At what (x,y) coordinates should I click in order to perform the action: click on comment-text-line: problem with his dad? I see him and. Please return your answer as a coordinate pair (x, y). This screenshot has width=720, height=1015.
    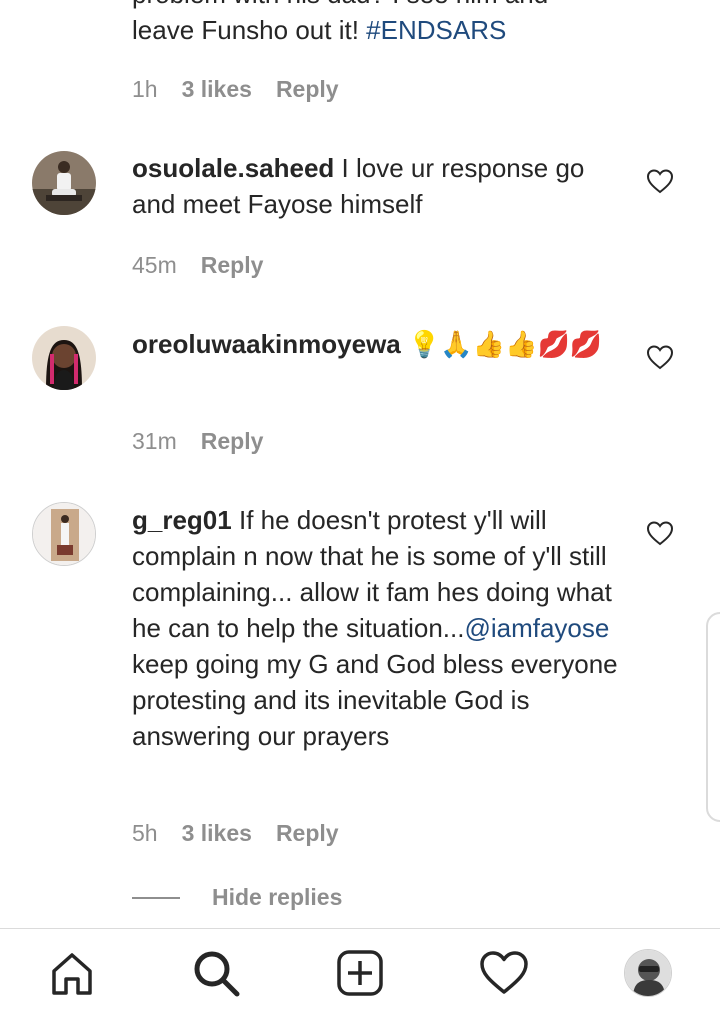
    Looking at the image, I should click on (392, 6).